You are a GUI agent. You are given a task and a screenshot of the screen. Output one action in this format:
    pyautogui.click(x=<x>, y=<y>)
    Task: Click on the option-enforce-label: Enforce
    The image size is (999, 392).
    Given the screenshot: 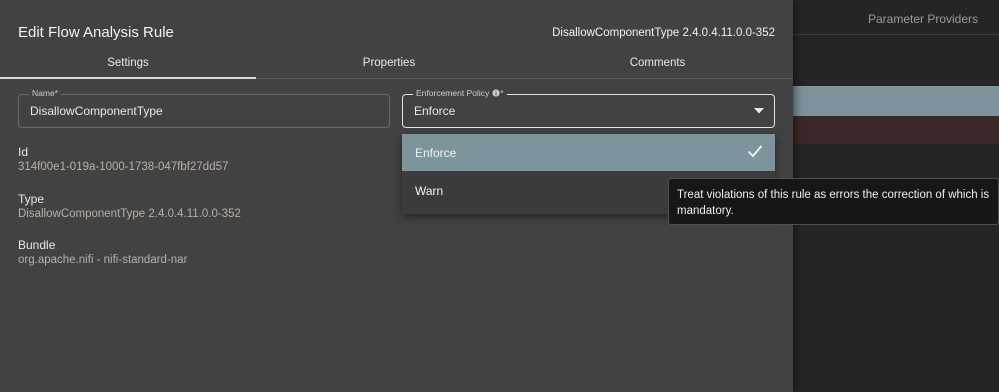 What is the action you would take?
    pyautogui.click(x=436, y=153)
    